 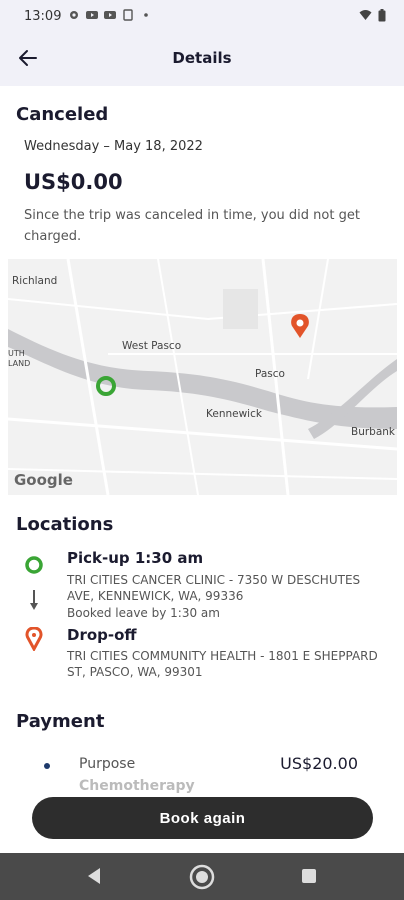 I want to click on bullet-dot, so click(x=47, y=766).